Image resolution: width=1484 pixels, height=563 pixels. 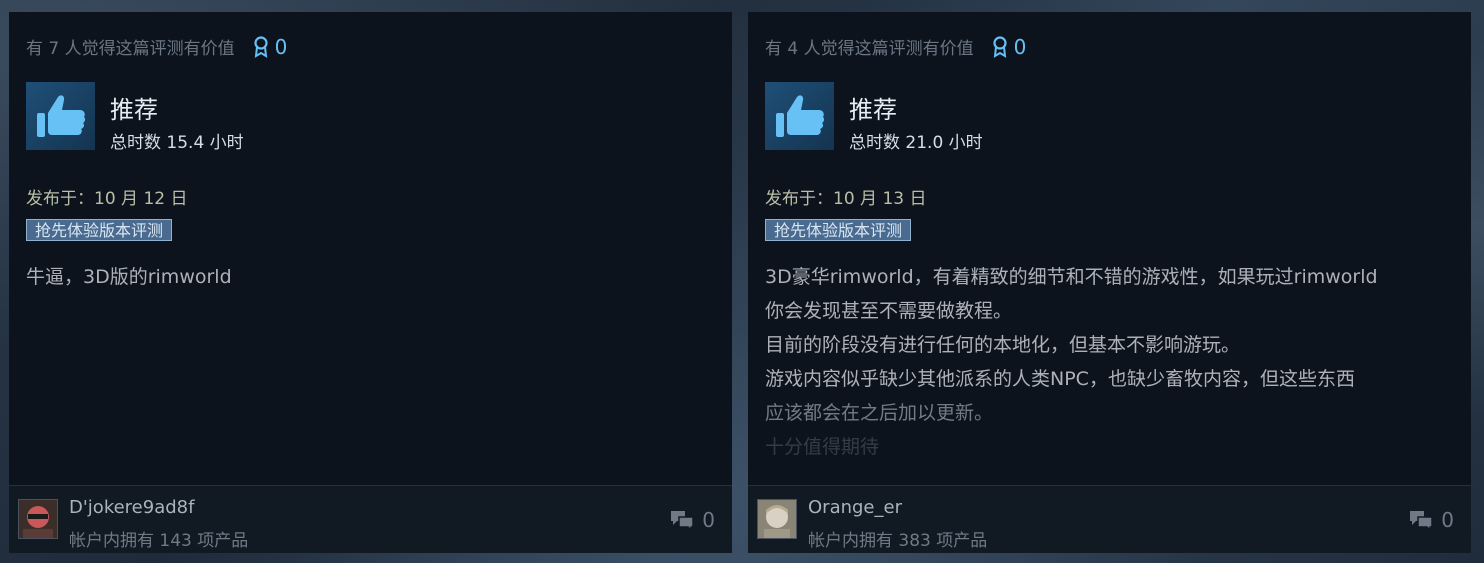 I want to click on helpful-count: 有 7 人觉得这篇评测有价值 0, so click(x=157, y=47).